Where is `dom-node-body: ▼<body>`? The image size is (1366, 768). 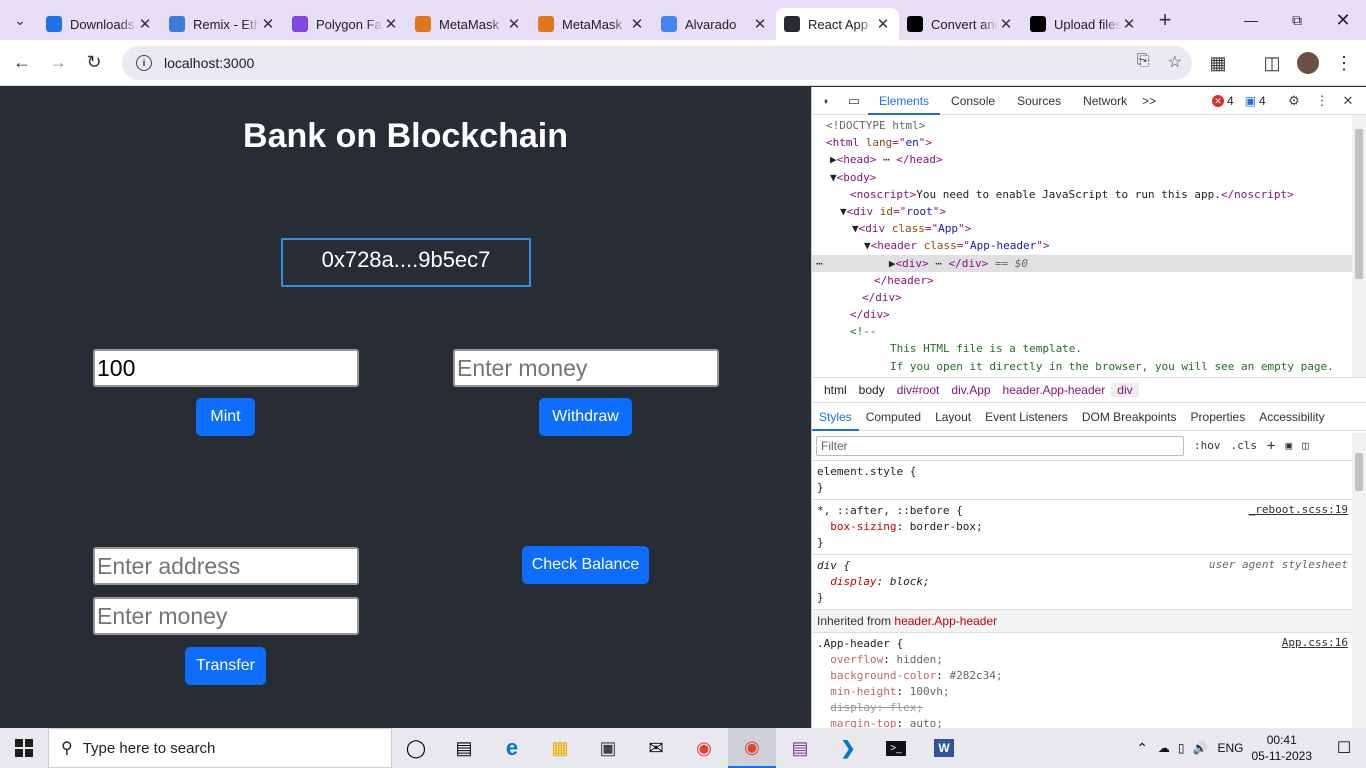 dom-node-body: ▼<body> is located at coordinates (1089, 177).